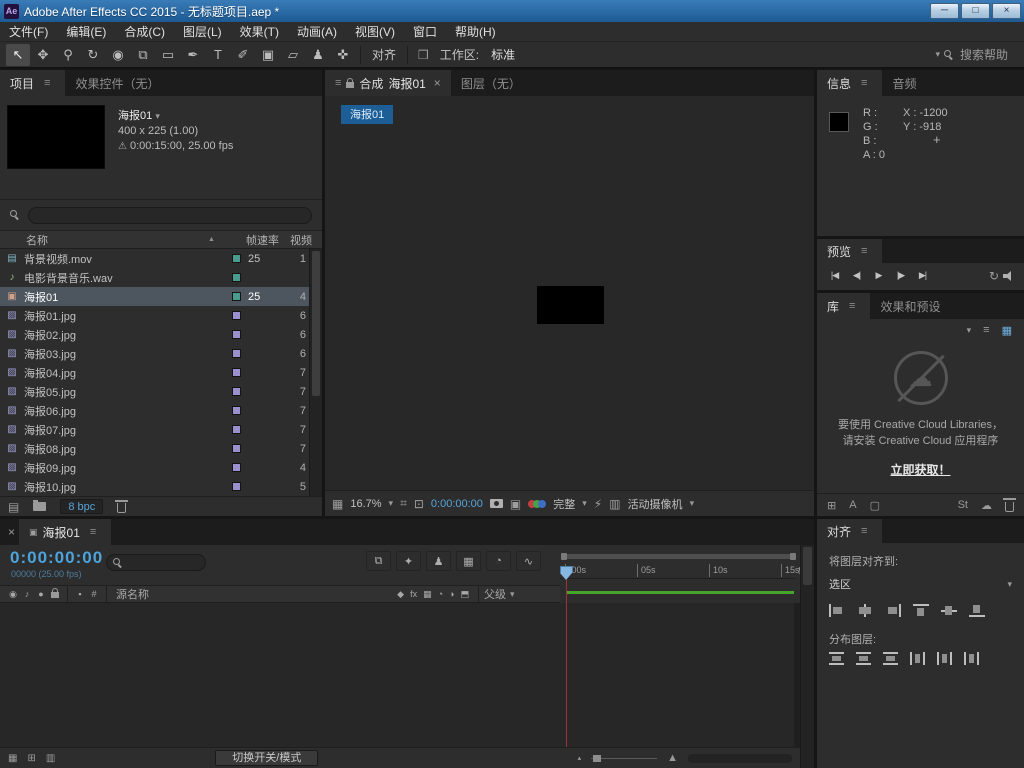  I want to click on lock-column-icon, so click(55, 592).